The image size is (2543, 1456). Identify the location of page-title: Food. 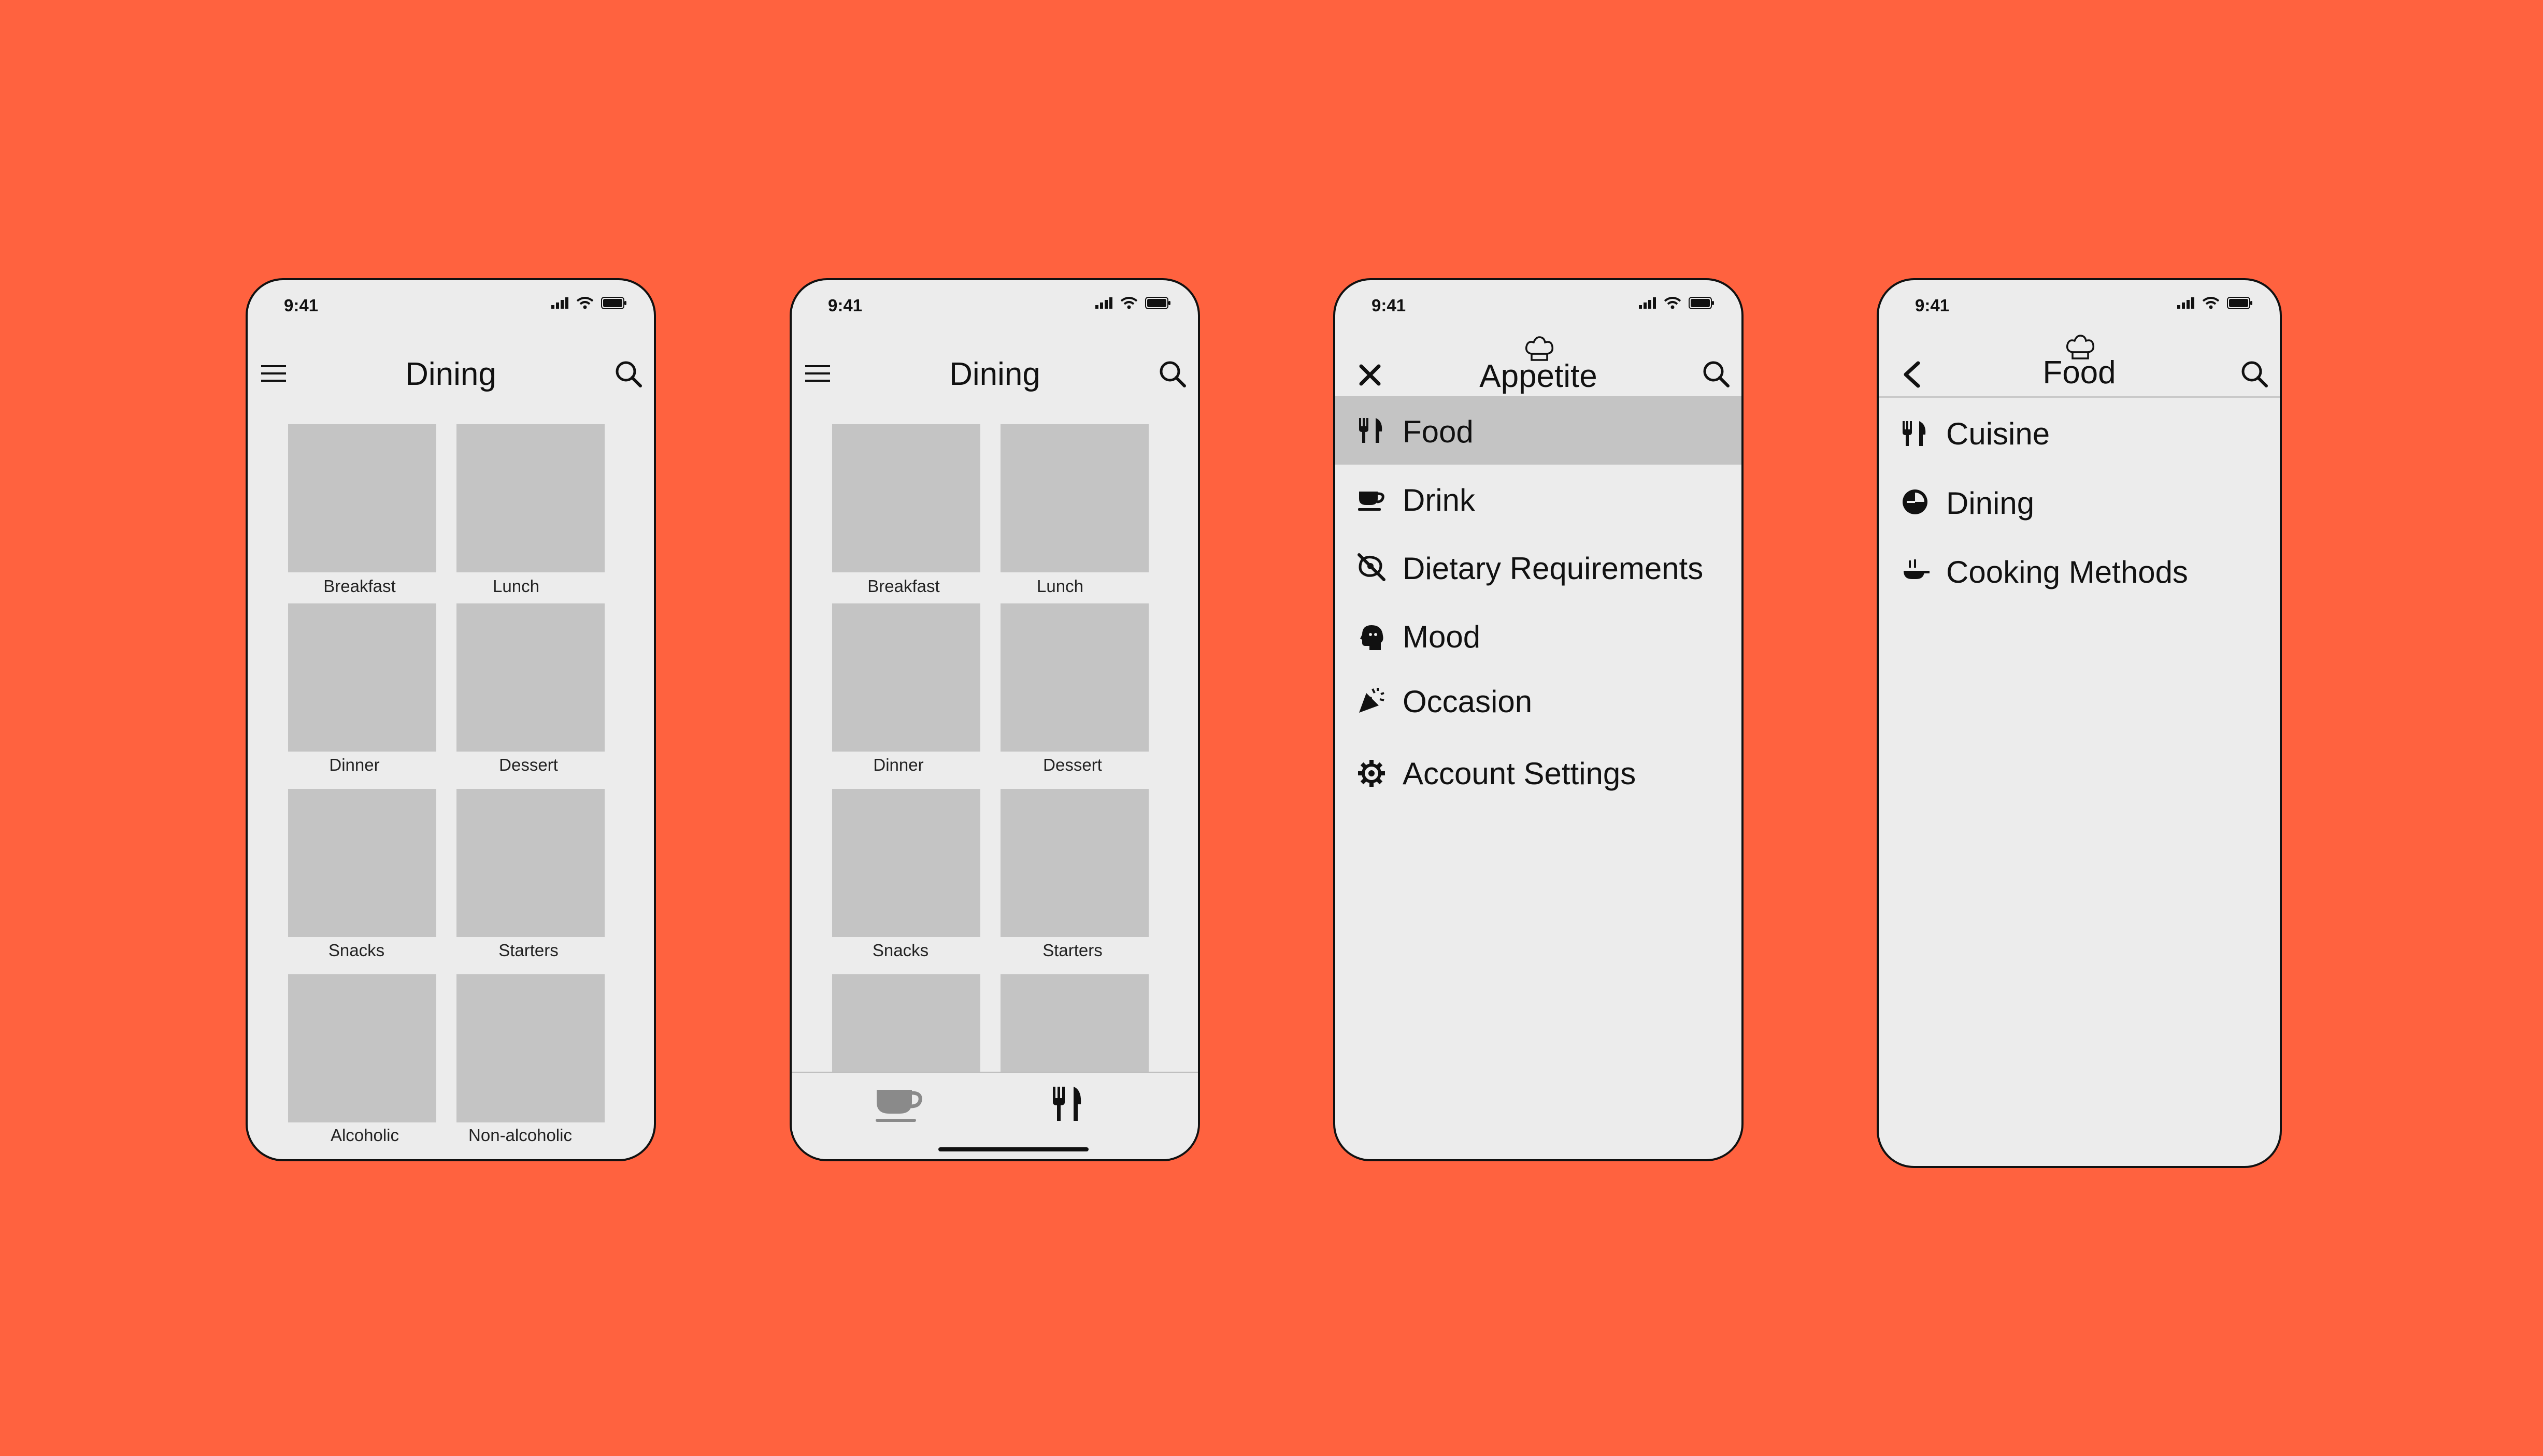
(2079, 373).